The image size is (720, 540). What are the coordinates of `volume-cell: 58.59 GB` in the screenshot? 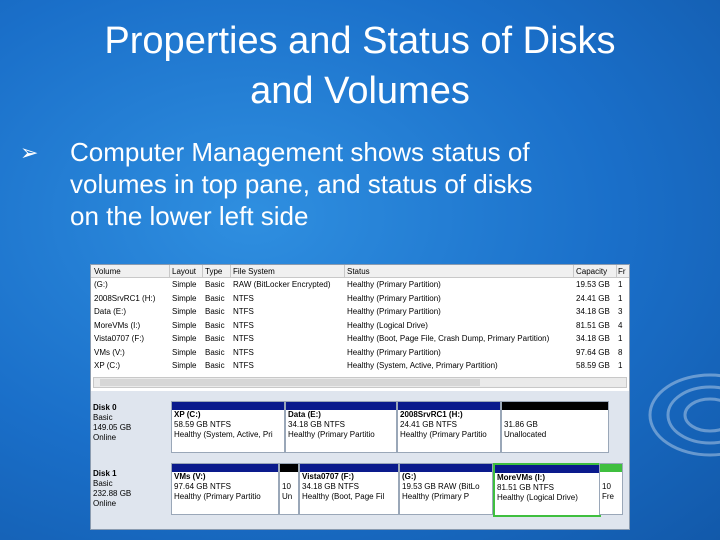 It's located at (593, 365).